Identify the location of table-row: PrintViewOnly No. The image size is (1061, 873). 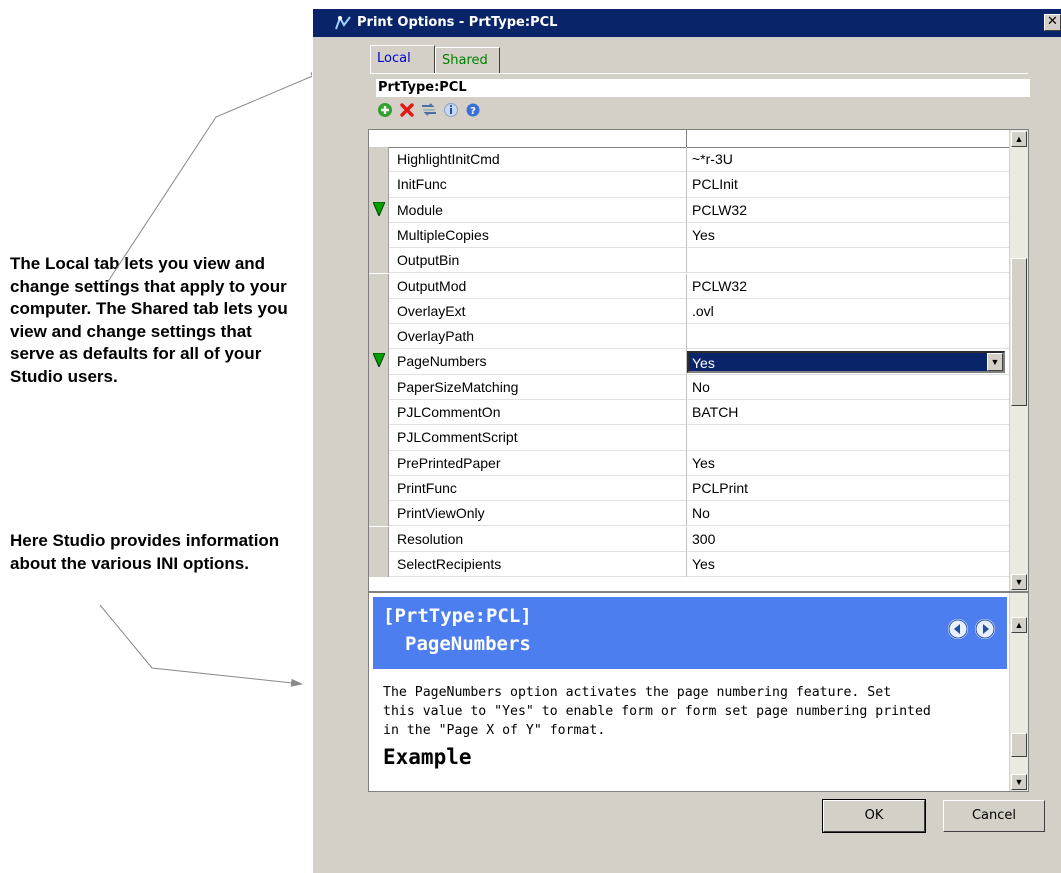
(689, 514).